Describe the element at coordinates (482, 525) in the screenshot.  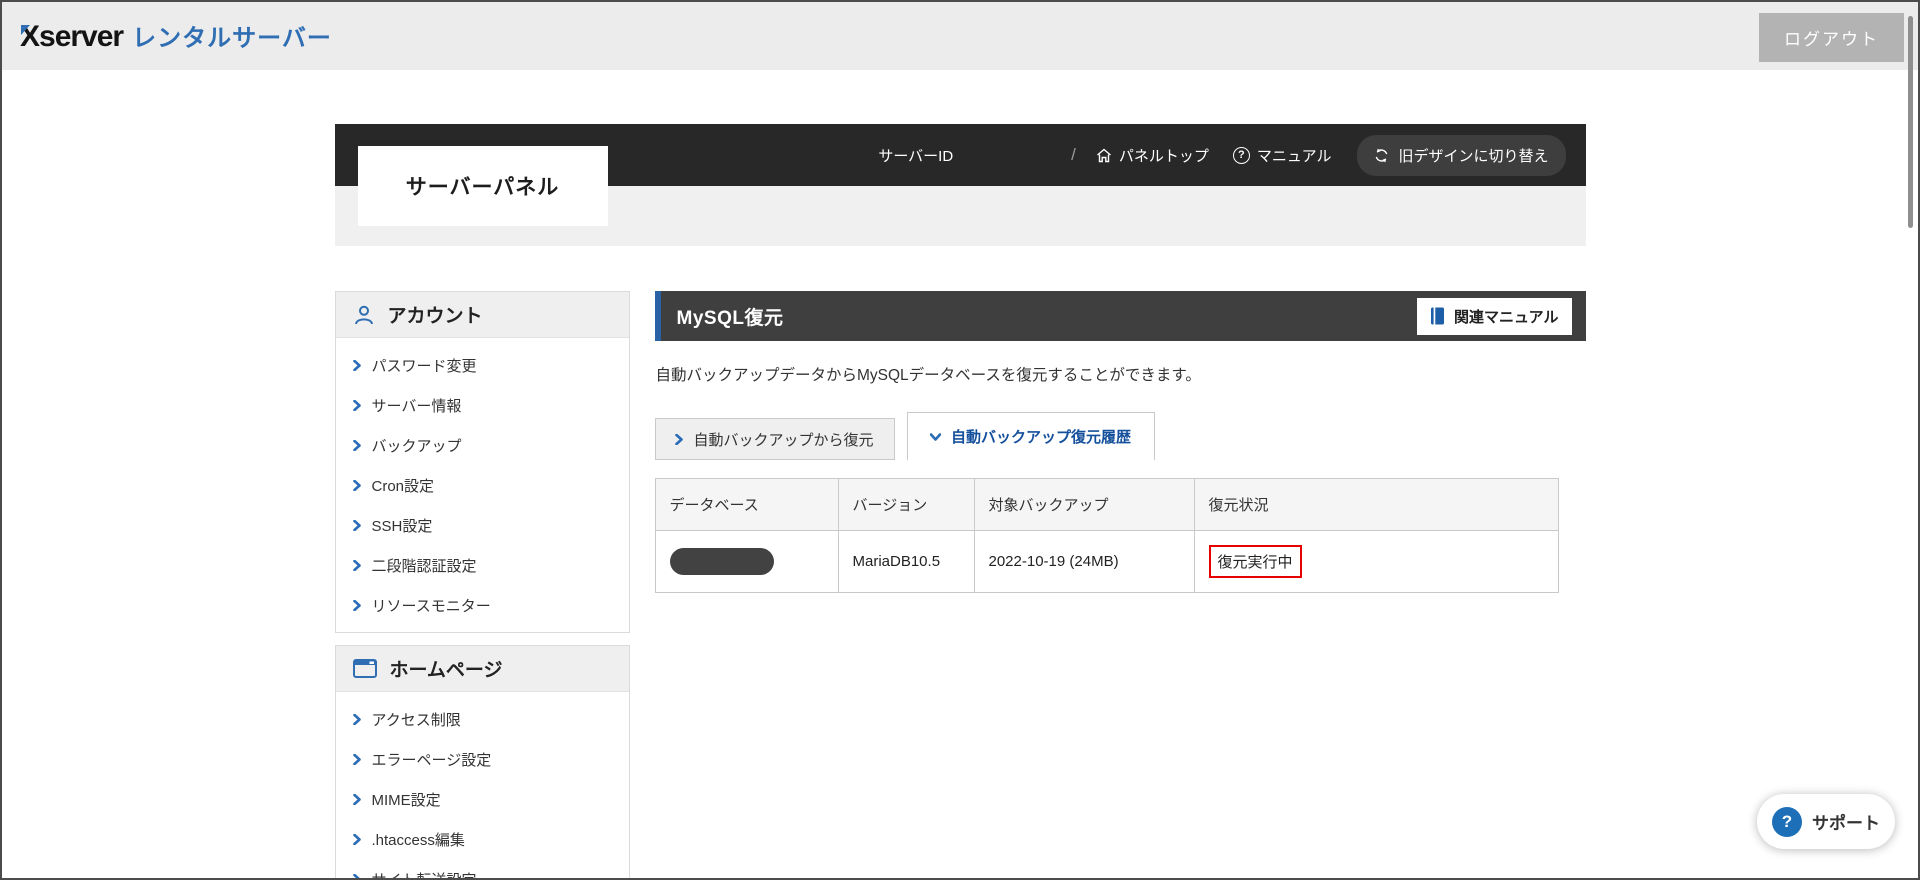
I see `sidebar-item-ssh: SSH設定` at that location.